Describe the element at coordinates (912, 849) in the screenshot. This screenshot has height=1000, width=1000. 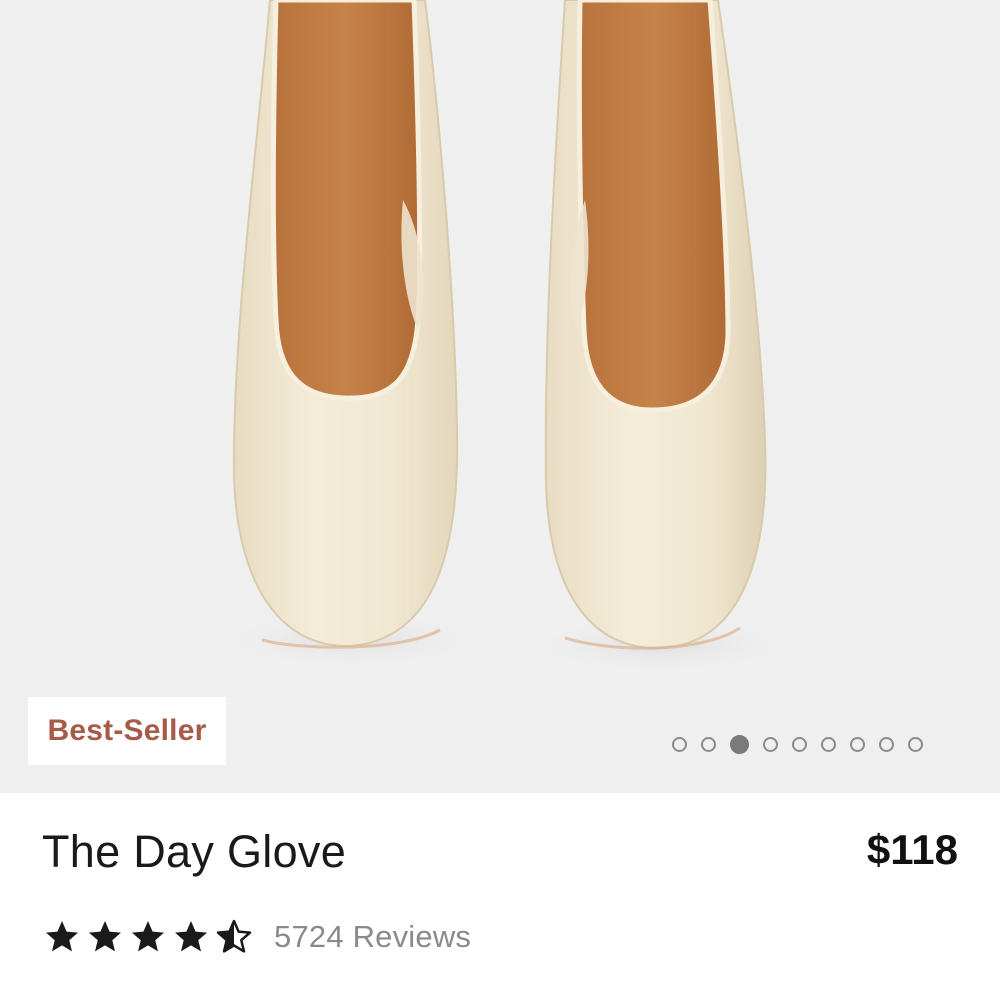
I see `product-price: $118` at that location.